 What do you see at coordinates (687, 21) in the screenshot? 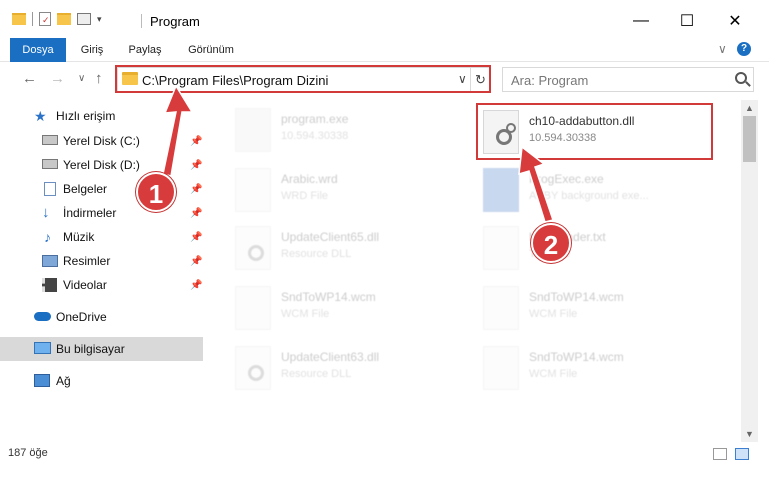
I see `maximize-button: ☐` at bounding box center [687, 21].